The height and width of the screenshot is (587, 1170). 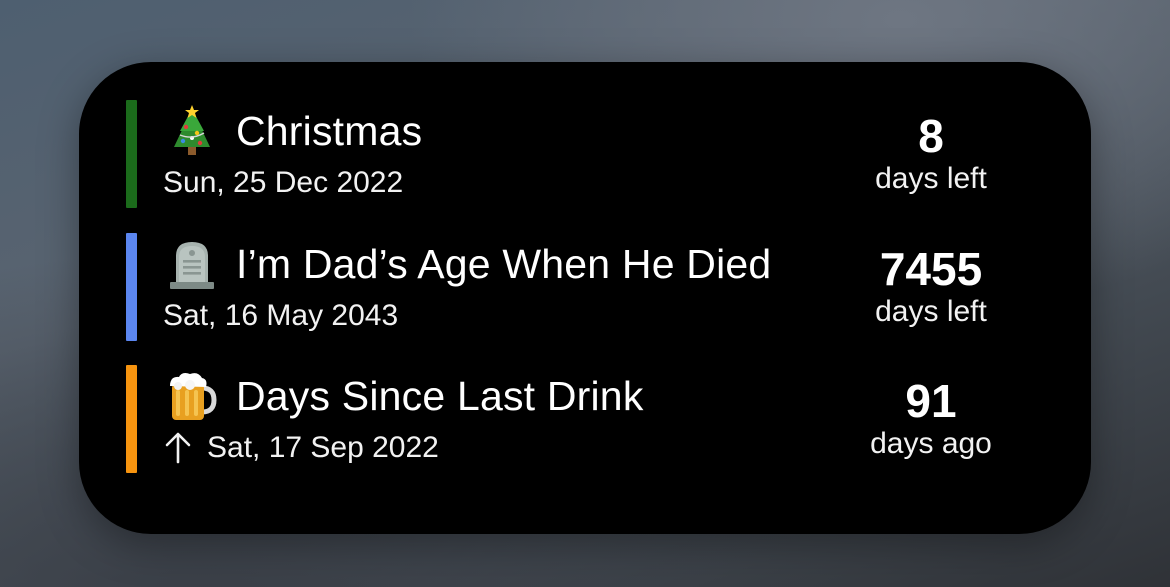 I want to click on event-count: 7455, so click(x=931, y=269).